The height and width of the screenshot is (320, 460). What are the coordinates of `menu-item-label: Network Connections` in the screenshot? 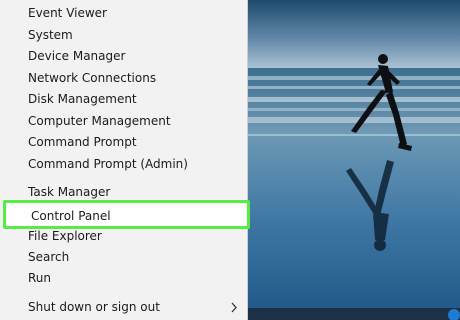 It's located at (92, 78).